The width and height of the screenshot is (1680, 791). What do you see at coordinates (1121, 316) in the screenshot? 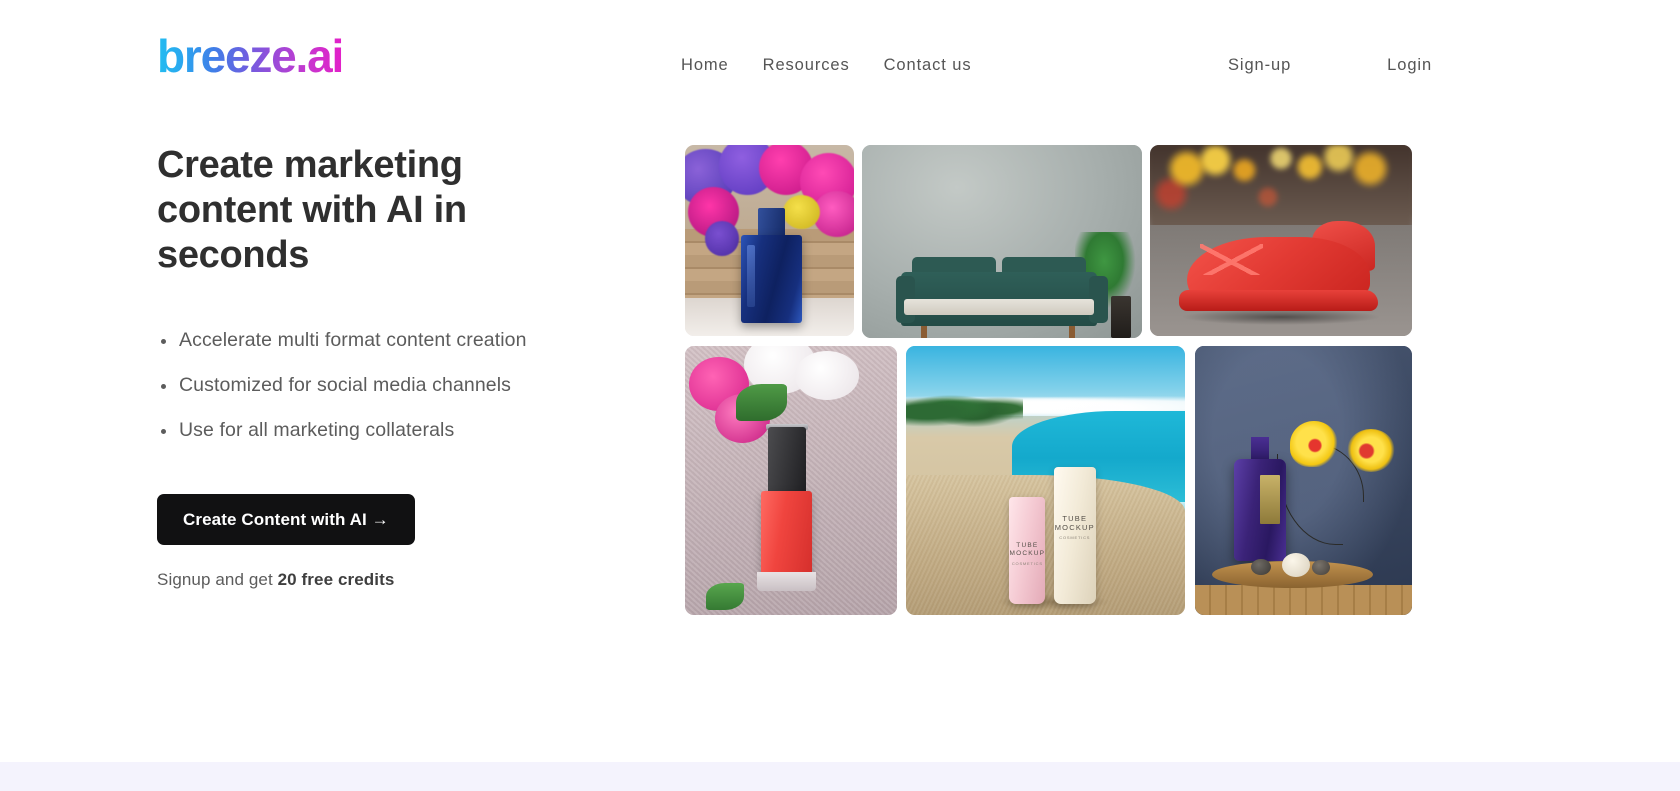
I see `plant-pot` at bounding box center [1121, 316].